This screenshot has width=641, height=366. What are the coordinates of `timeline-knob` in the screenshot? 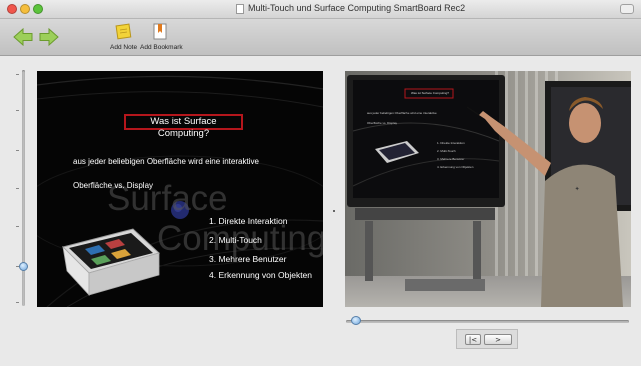 It's located at (356, 320).